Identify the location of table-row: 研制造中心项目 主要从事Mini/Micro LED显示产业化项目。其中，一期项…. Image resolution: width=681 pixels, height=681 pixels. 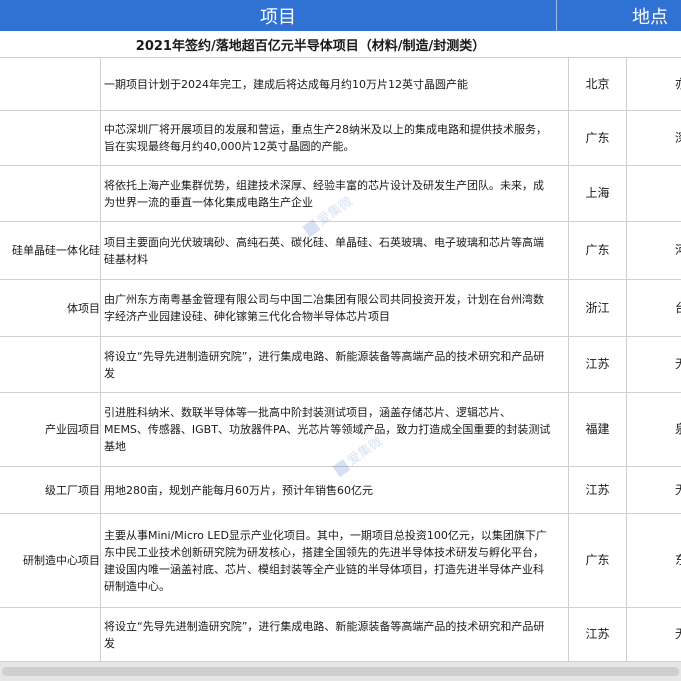
(340, 561).